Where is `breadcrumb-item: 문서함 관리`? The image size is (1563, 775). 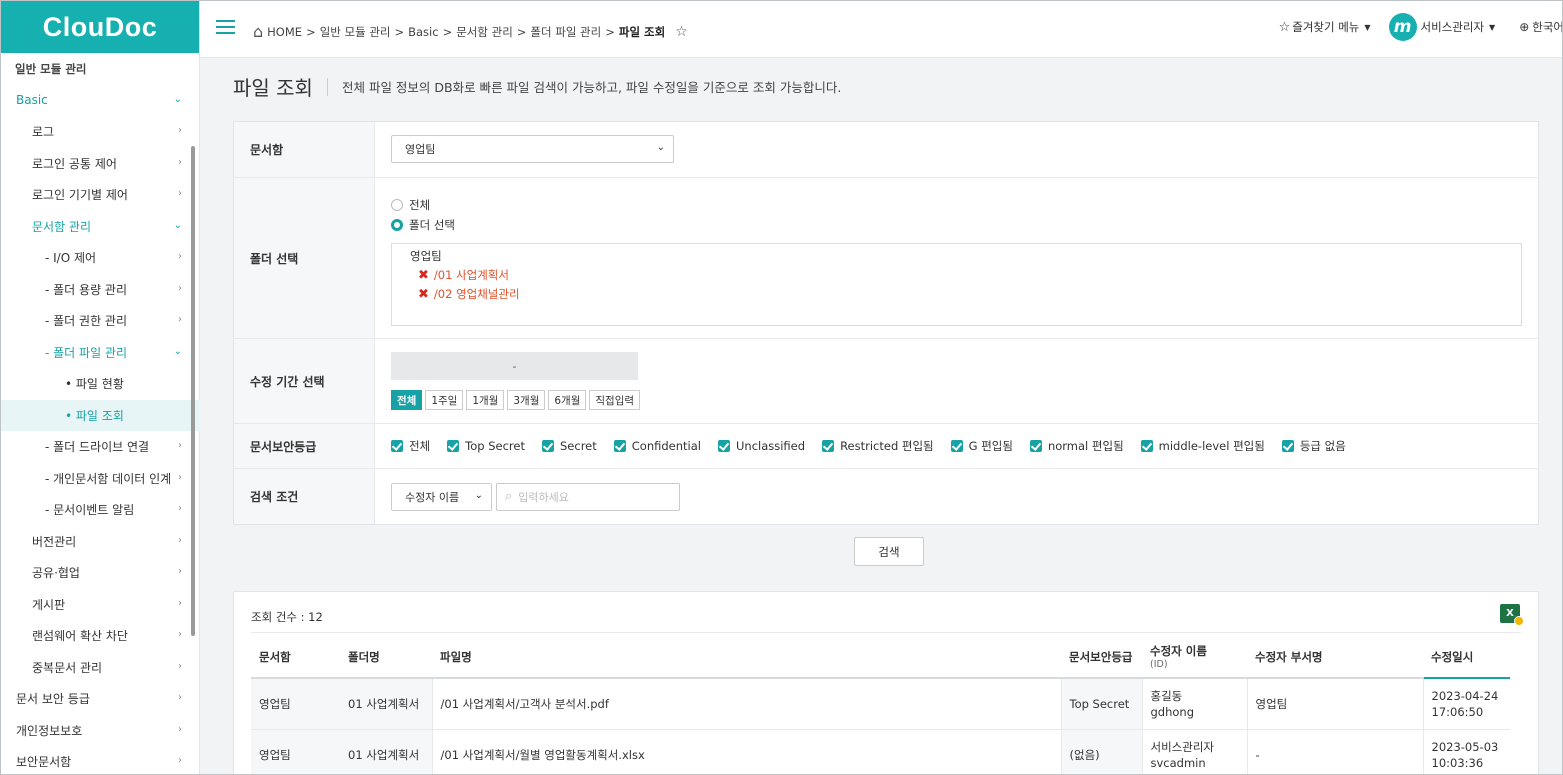 breadcrumb-item: 문서함 관리 is located at coordinates (484, 32).